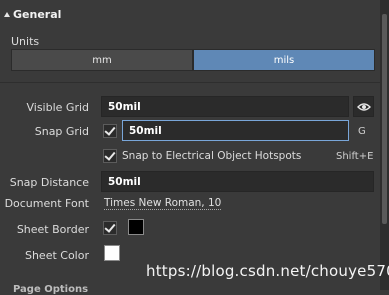 The height and width of the screenshot is (295, 389). Describe the element at coordinates (110, 156) in the screenshot. I see `snap-hotspots-checkbox` at that location.